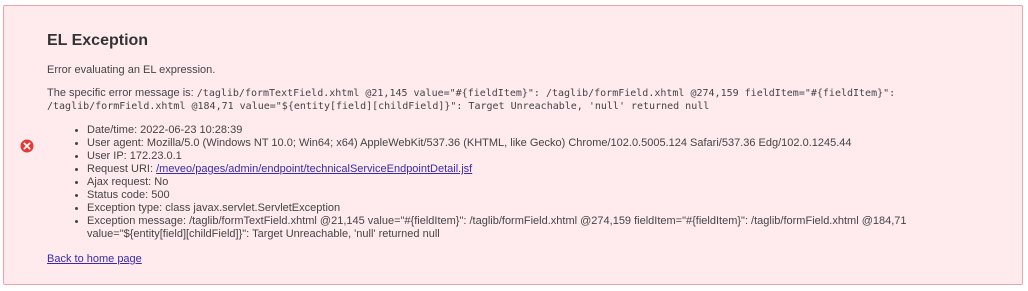 The width and height of the screenshot is (1028, 291). Describe the element at coordinates (94, 259) in the screenshot. I see `back-to-home-link: Back to home page` at that location.